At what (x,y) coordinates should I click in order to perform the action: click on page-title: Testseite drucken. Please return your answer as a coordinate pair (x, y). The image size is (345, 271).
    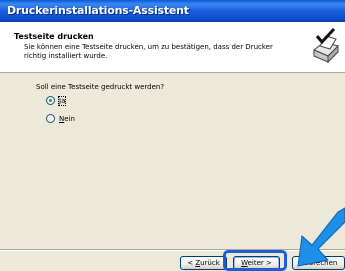
    Looking at the image, I should click on (54, 36).